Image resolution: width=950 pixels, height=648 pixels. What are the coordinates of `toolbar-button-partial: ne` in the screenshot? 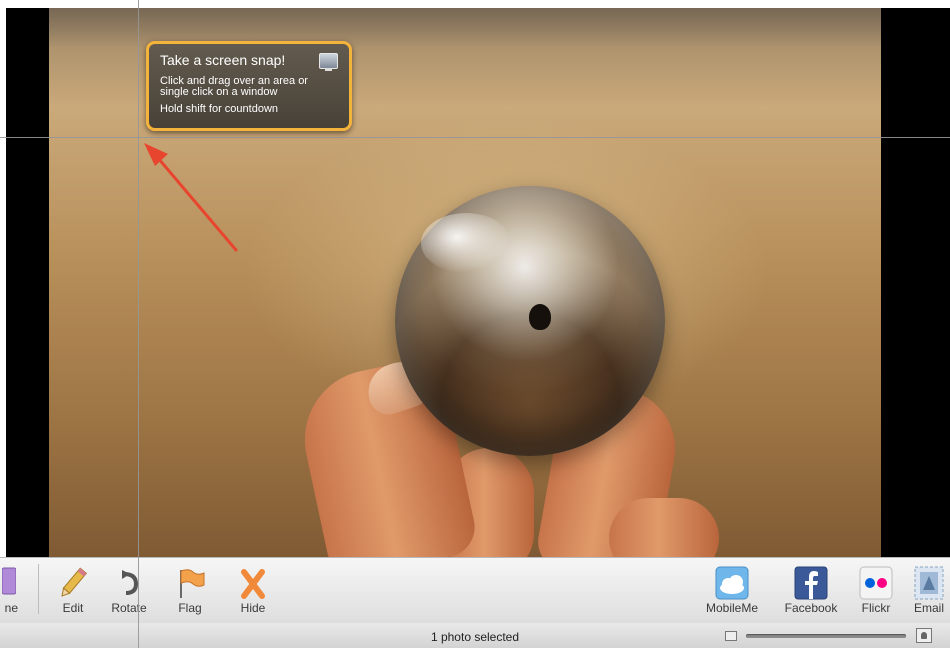 It's located at (10, 590).